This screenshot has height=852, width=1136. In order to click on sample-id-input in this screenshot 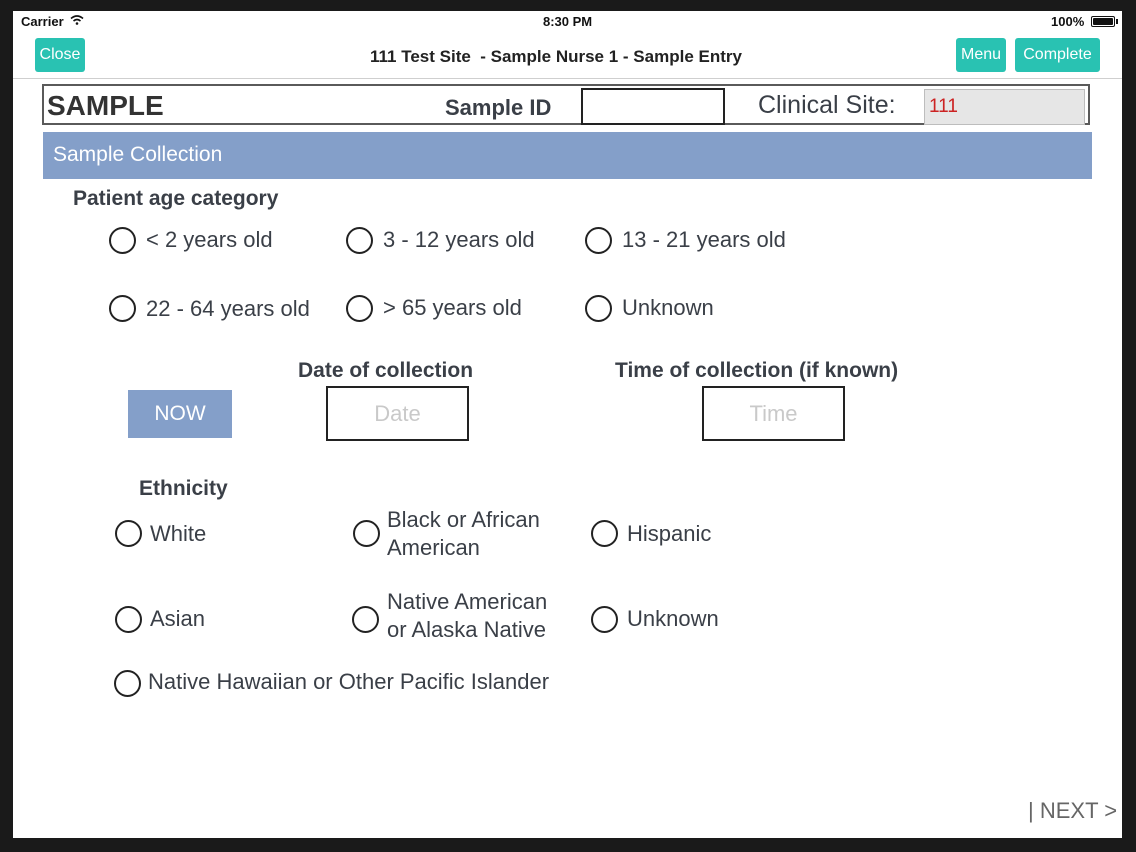, I will do `click(653, 106)`.